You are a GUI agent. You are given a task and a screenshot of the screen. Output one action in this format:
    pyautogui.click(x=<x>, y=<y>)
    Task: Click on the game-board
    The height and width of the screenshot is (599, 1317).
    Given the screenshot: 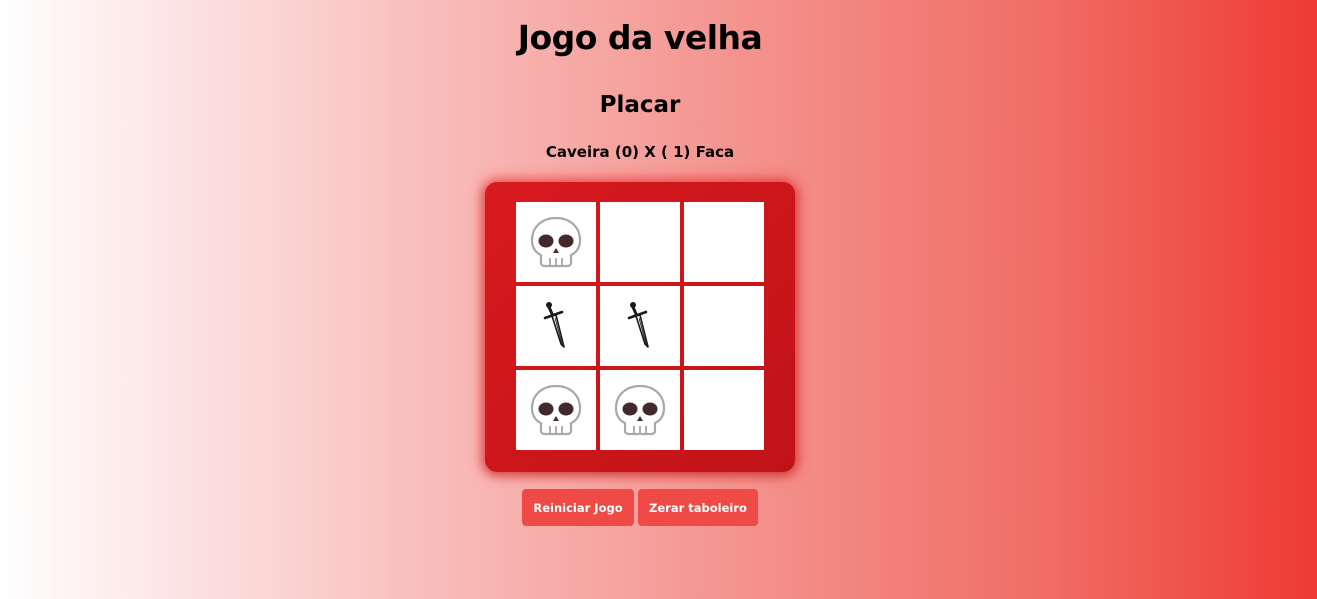 What is the action you would take?
    pyautogui.click(x=640, y=327)
    